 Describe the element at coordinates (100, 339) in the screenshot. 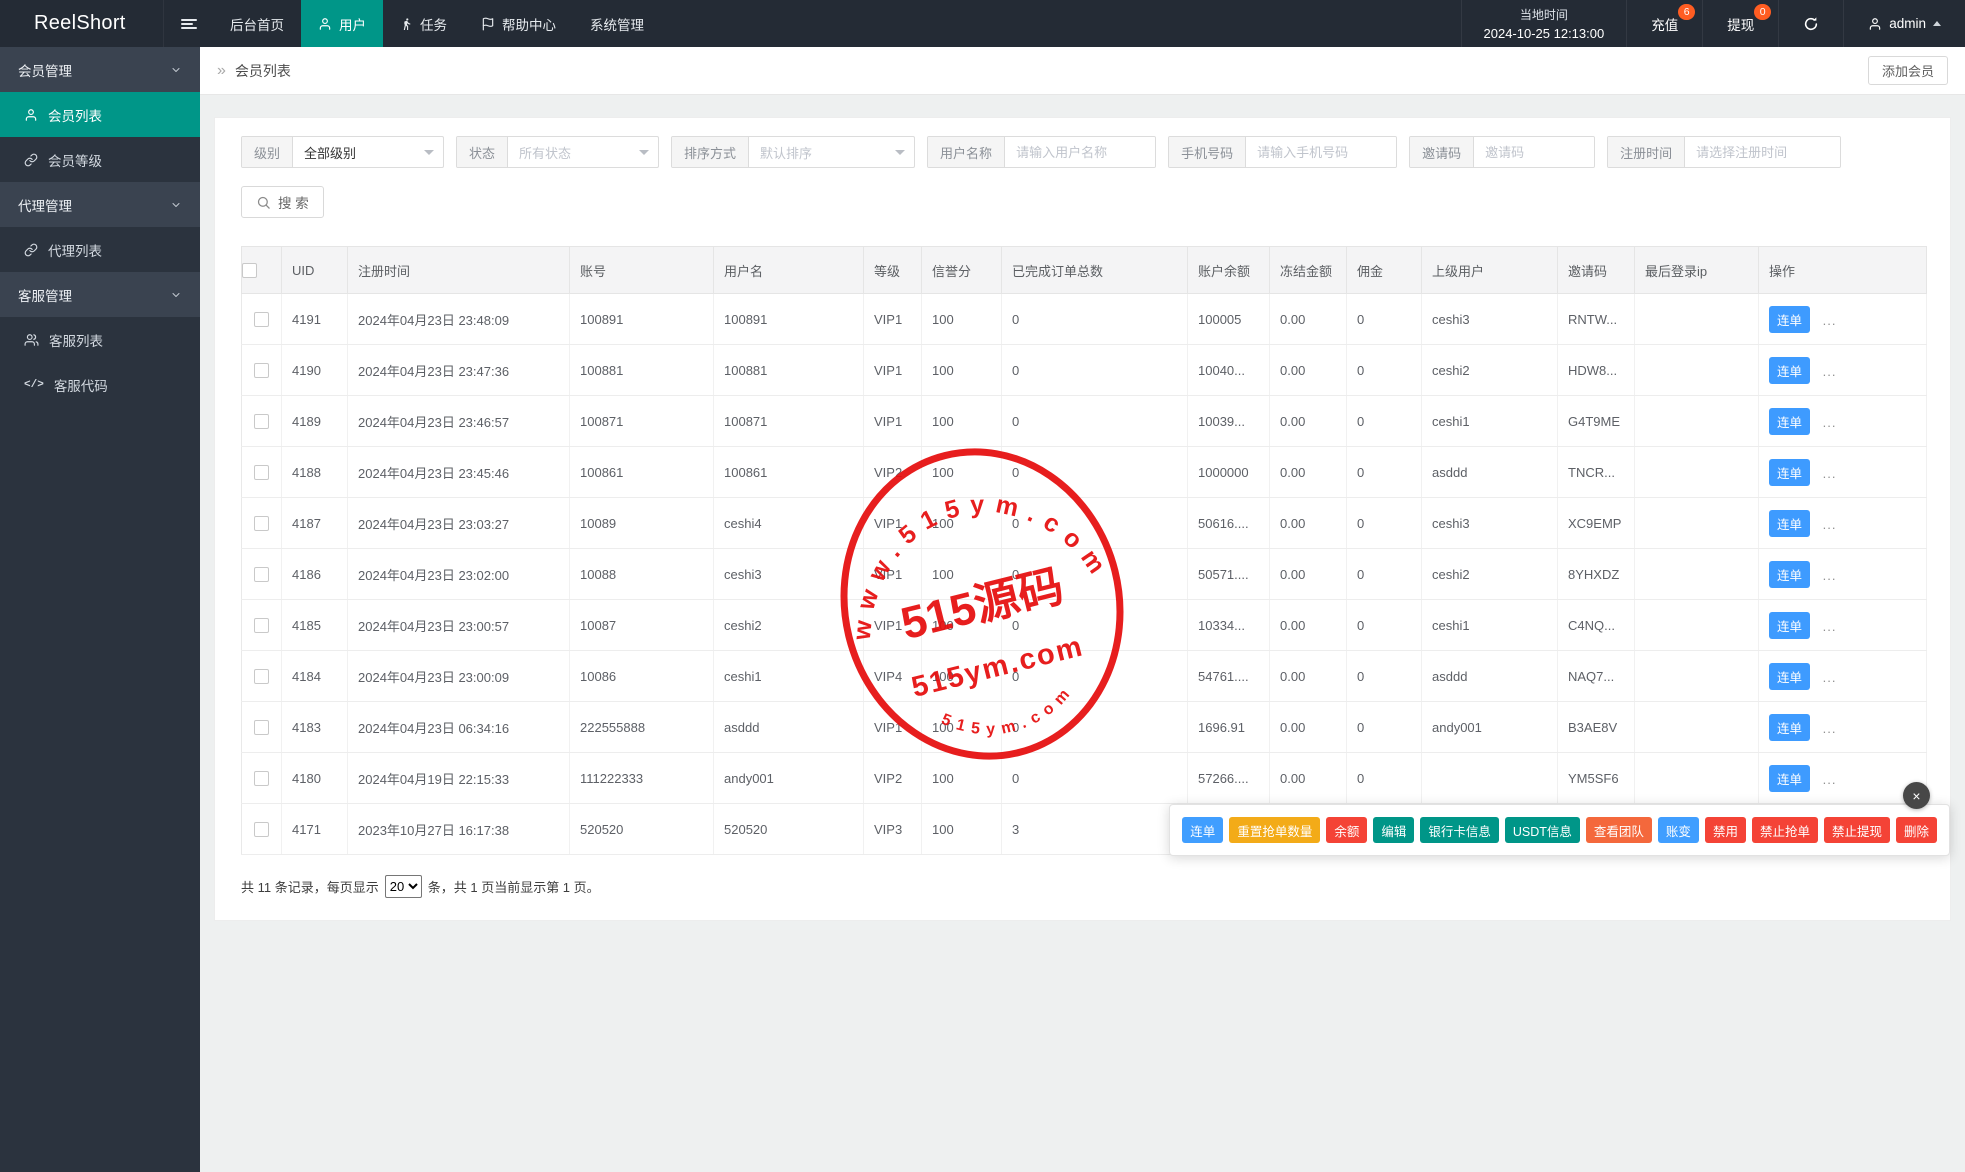

I see `sidebar-item-3-1: 客服列表` at that location.